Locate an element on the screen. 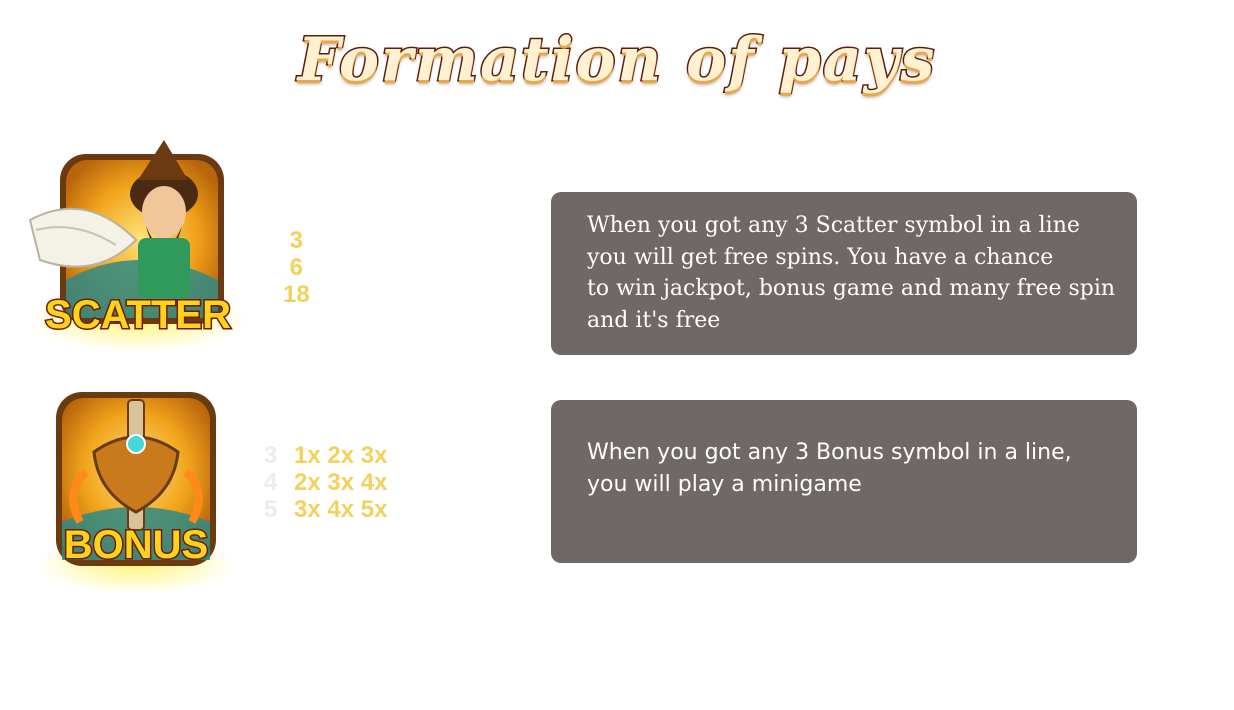 Image resolution: width=1234 pixels, height=710 pixels. scatter-pay-value: 18 is located at coordinates (296, 294).